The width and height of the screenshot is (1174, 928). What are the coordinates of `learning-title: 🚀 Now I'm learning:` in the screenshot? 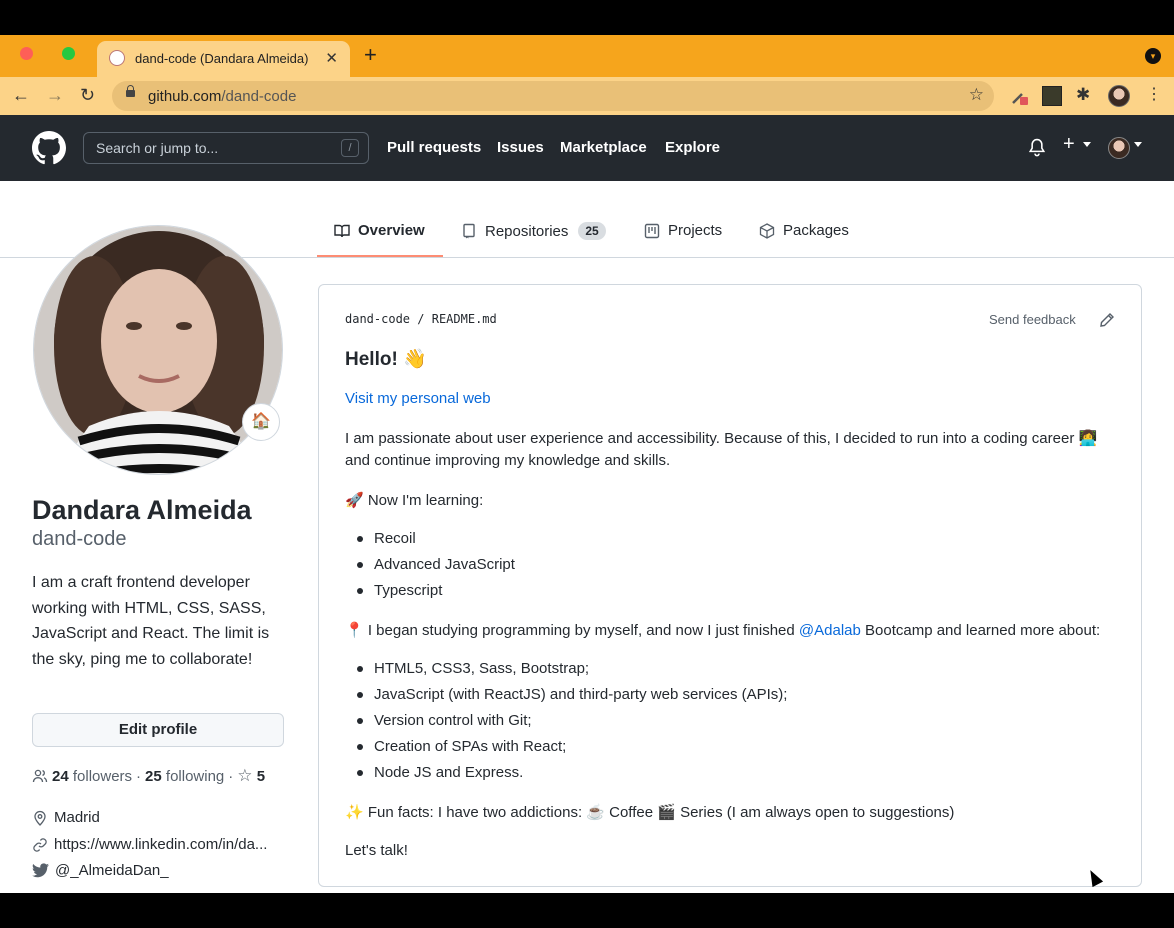 It's located at (414, 500).